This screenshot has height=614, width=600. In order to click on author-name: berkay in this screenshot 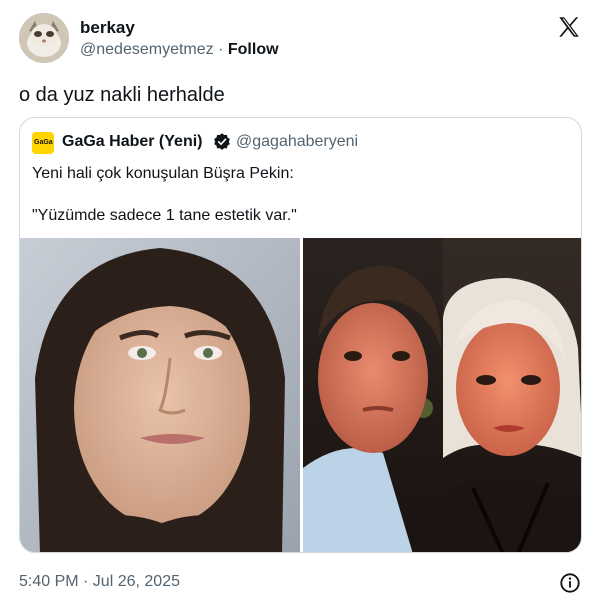, I will do `click(107, 28)`.